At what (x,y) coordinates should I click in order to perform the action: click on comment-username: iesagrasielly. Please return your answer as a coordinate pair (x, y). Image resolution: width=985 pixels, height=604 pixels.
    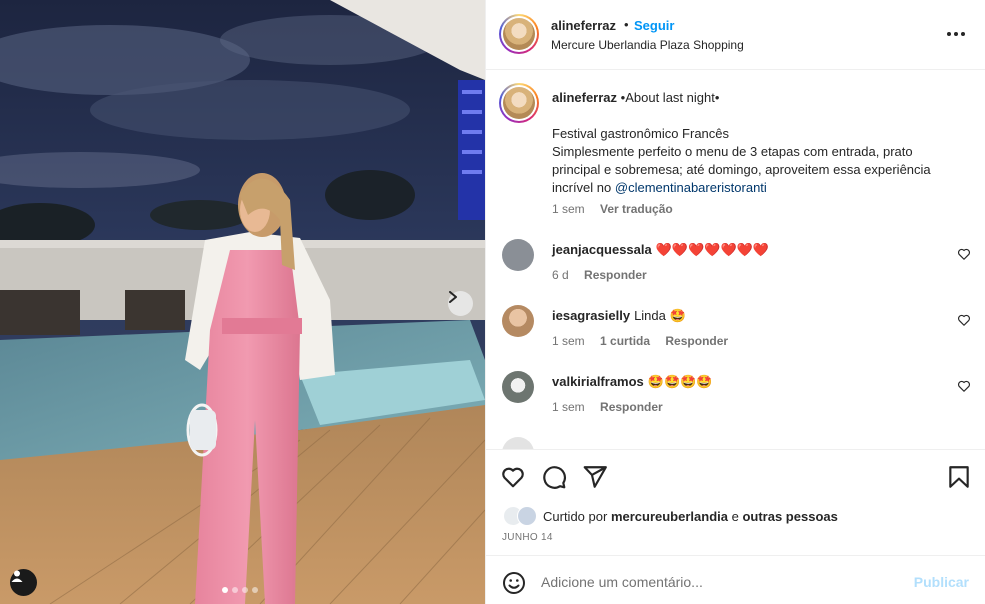
    Looking at the image, I should click on (591, 315).